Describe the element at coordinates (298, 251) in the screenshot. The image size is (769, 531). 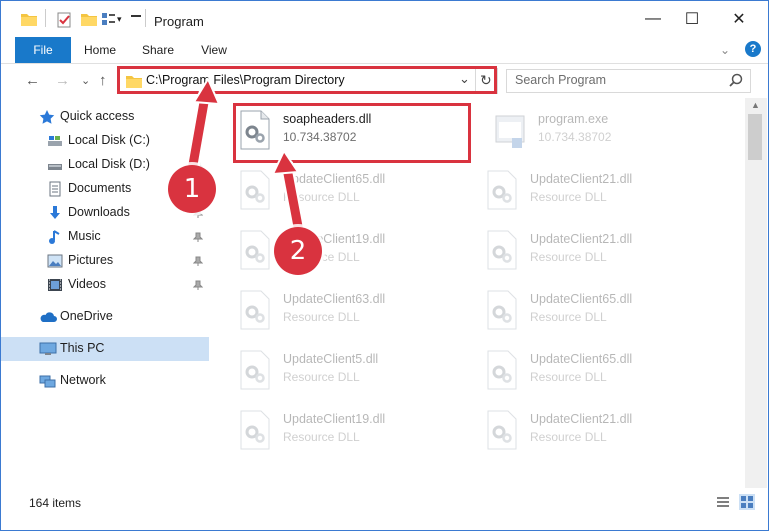
I see `step-2-badge: 2` at that location.